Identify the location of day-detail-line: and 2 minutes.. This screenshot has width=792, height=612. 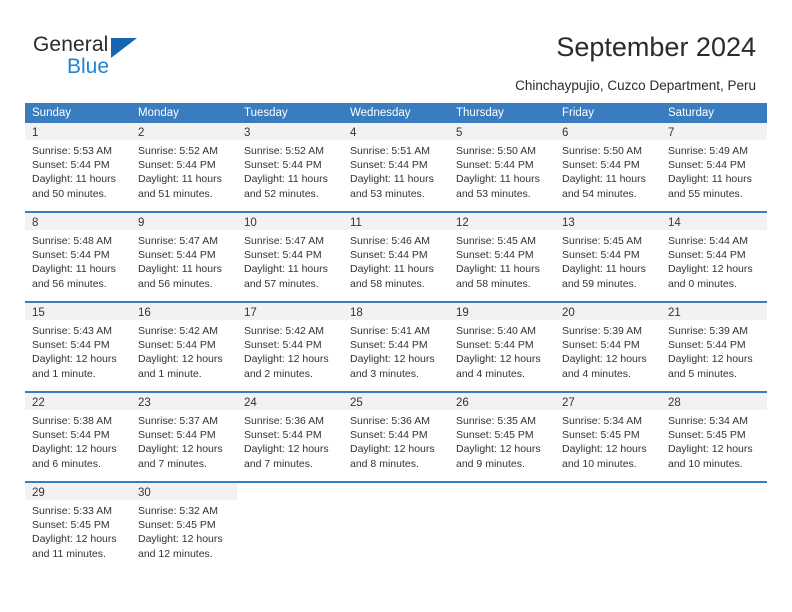
(278, 373).